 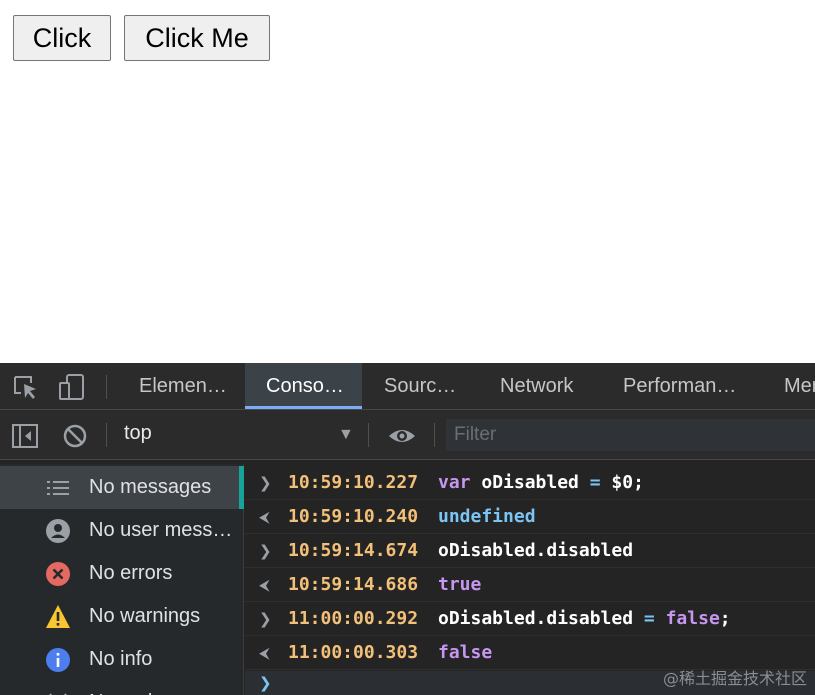 I want to click on console-input-row: ❯ 10:59:14.674 oDisabled.disabled, so click(x=530, y=551).